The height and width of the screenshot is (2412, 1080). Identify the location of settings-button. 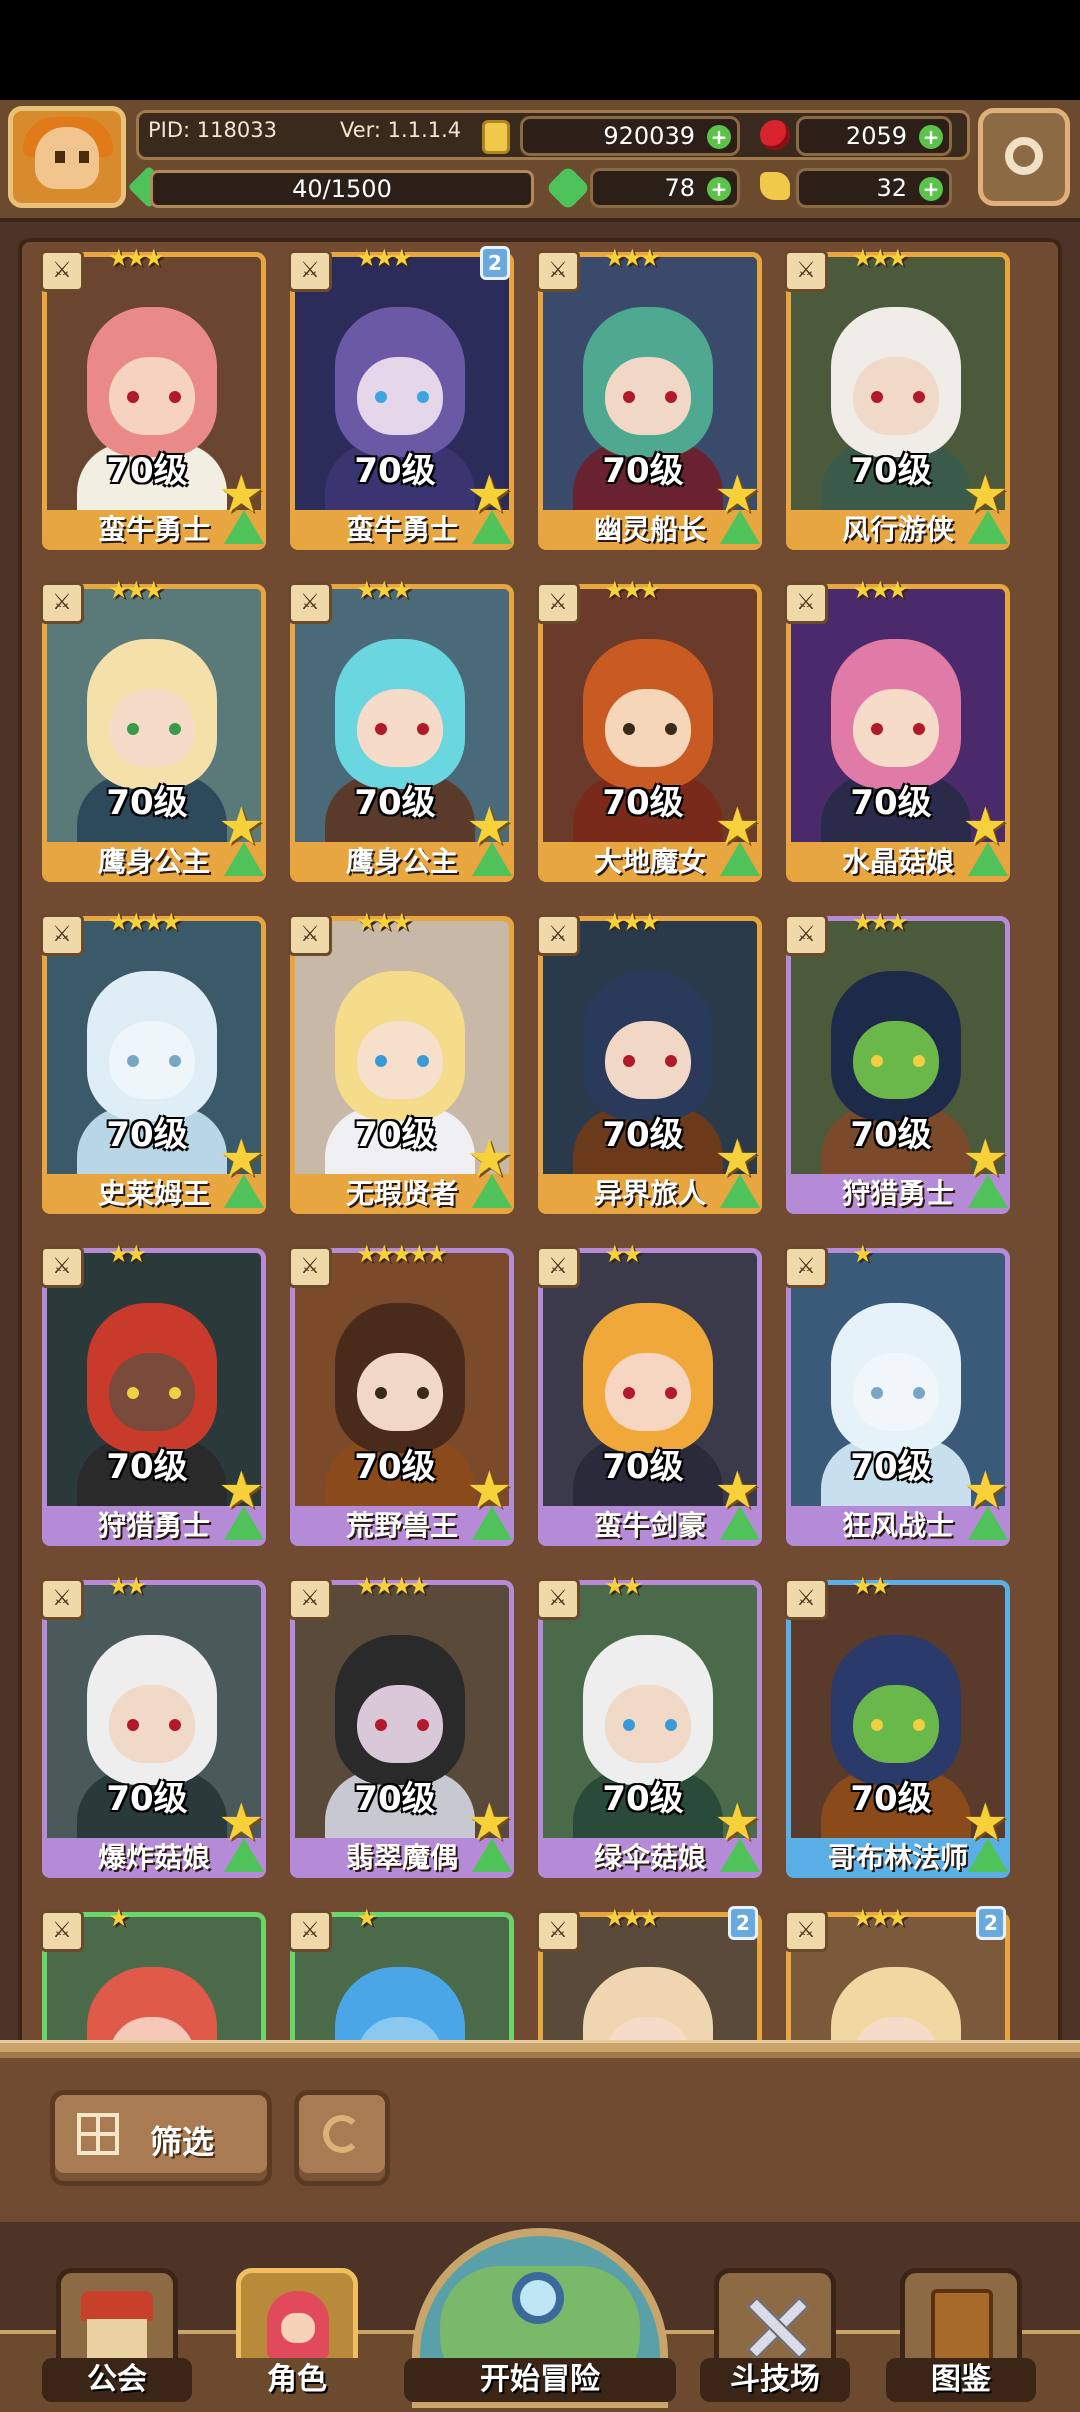
(1024, 157).